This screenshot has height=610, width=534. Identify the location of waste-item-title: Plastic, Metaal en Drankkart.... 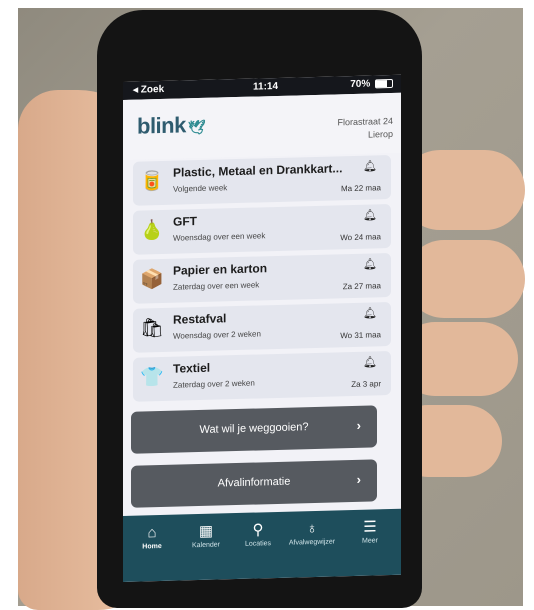
(258, 170).